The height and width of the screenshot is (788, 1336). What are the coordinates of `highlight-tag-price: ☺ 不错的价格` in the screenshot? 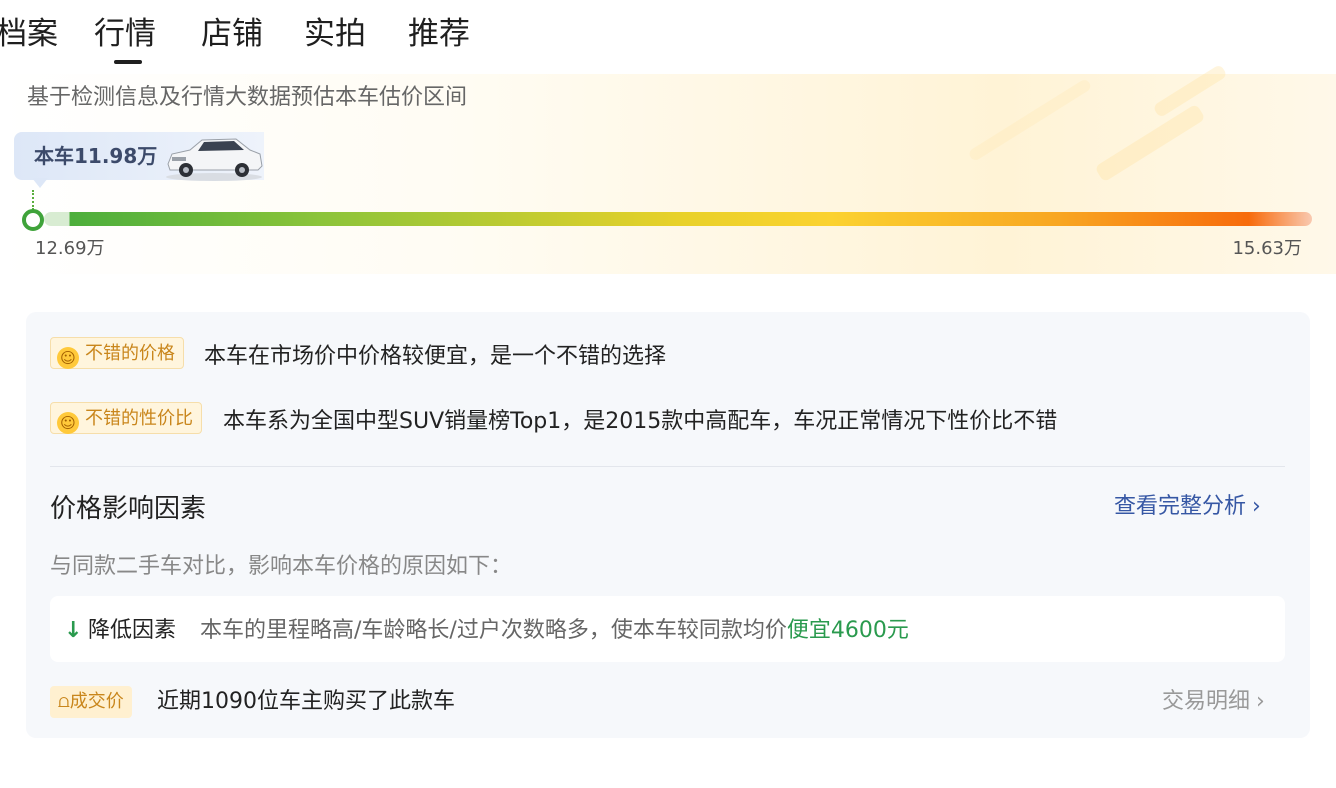 It's located at (117, 353).